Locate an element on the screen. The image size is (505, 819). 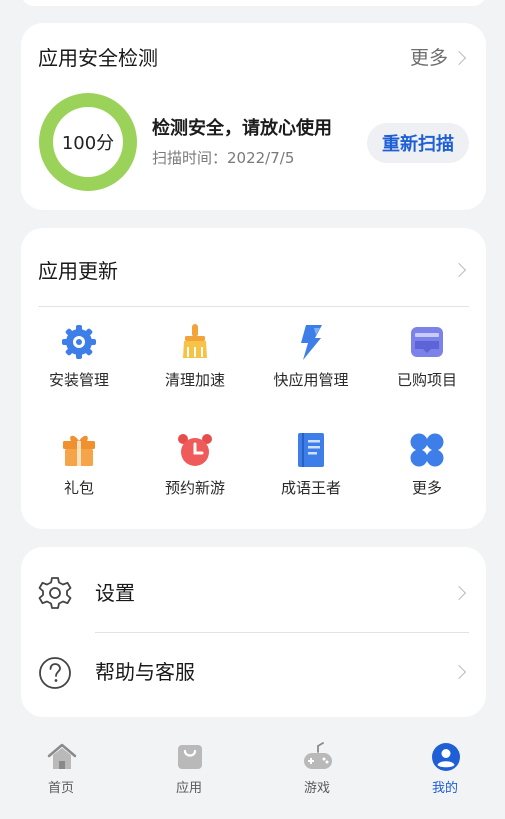
security-more-link: 更多 is located at coordinates (429, 58).